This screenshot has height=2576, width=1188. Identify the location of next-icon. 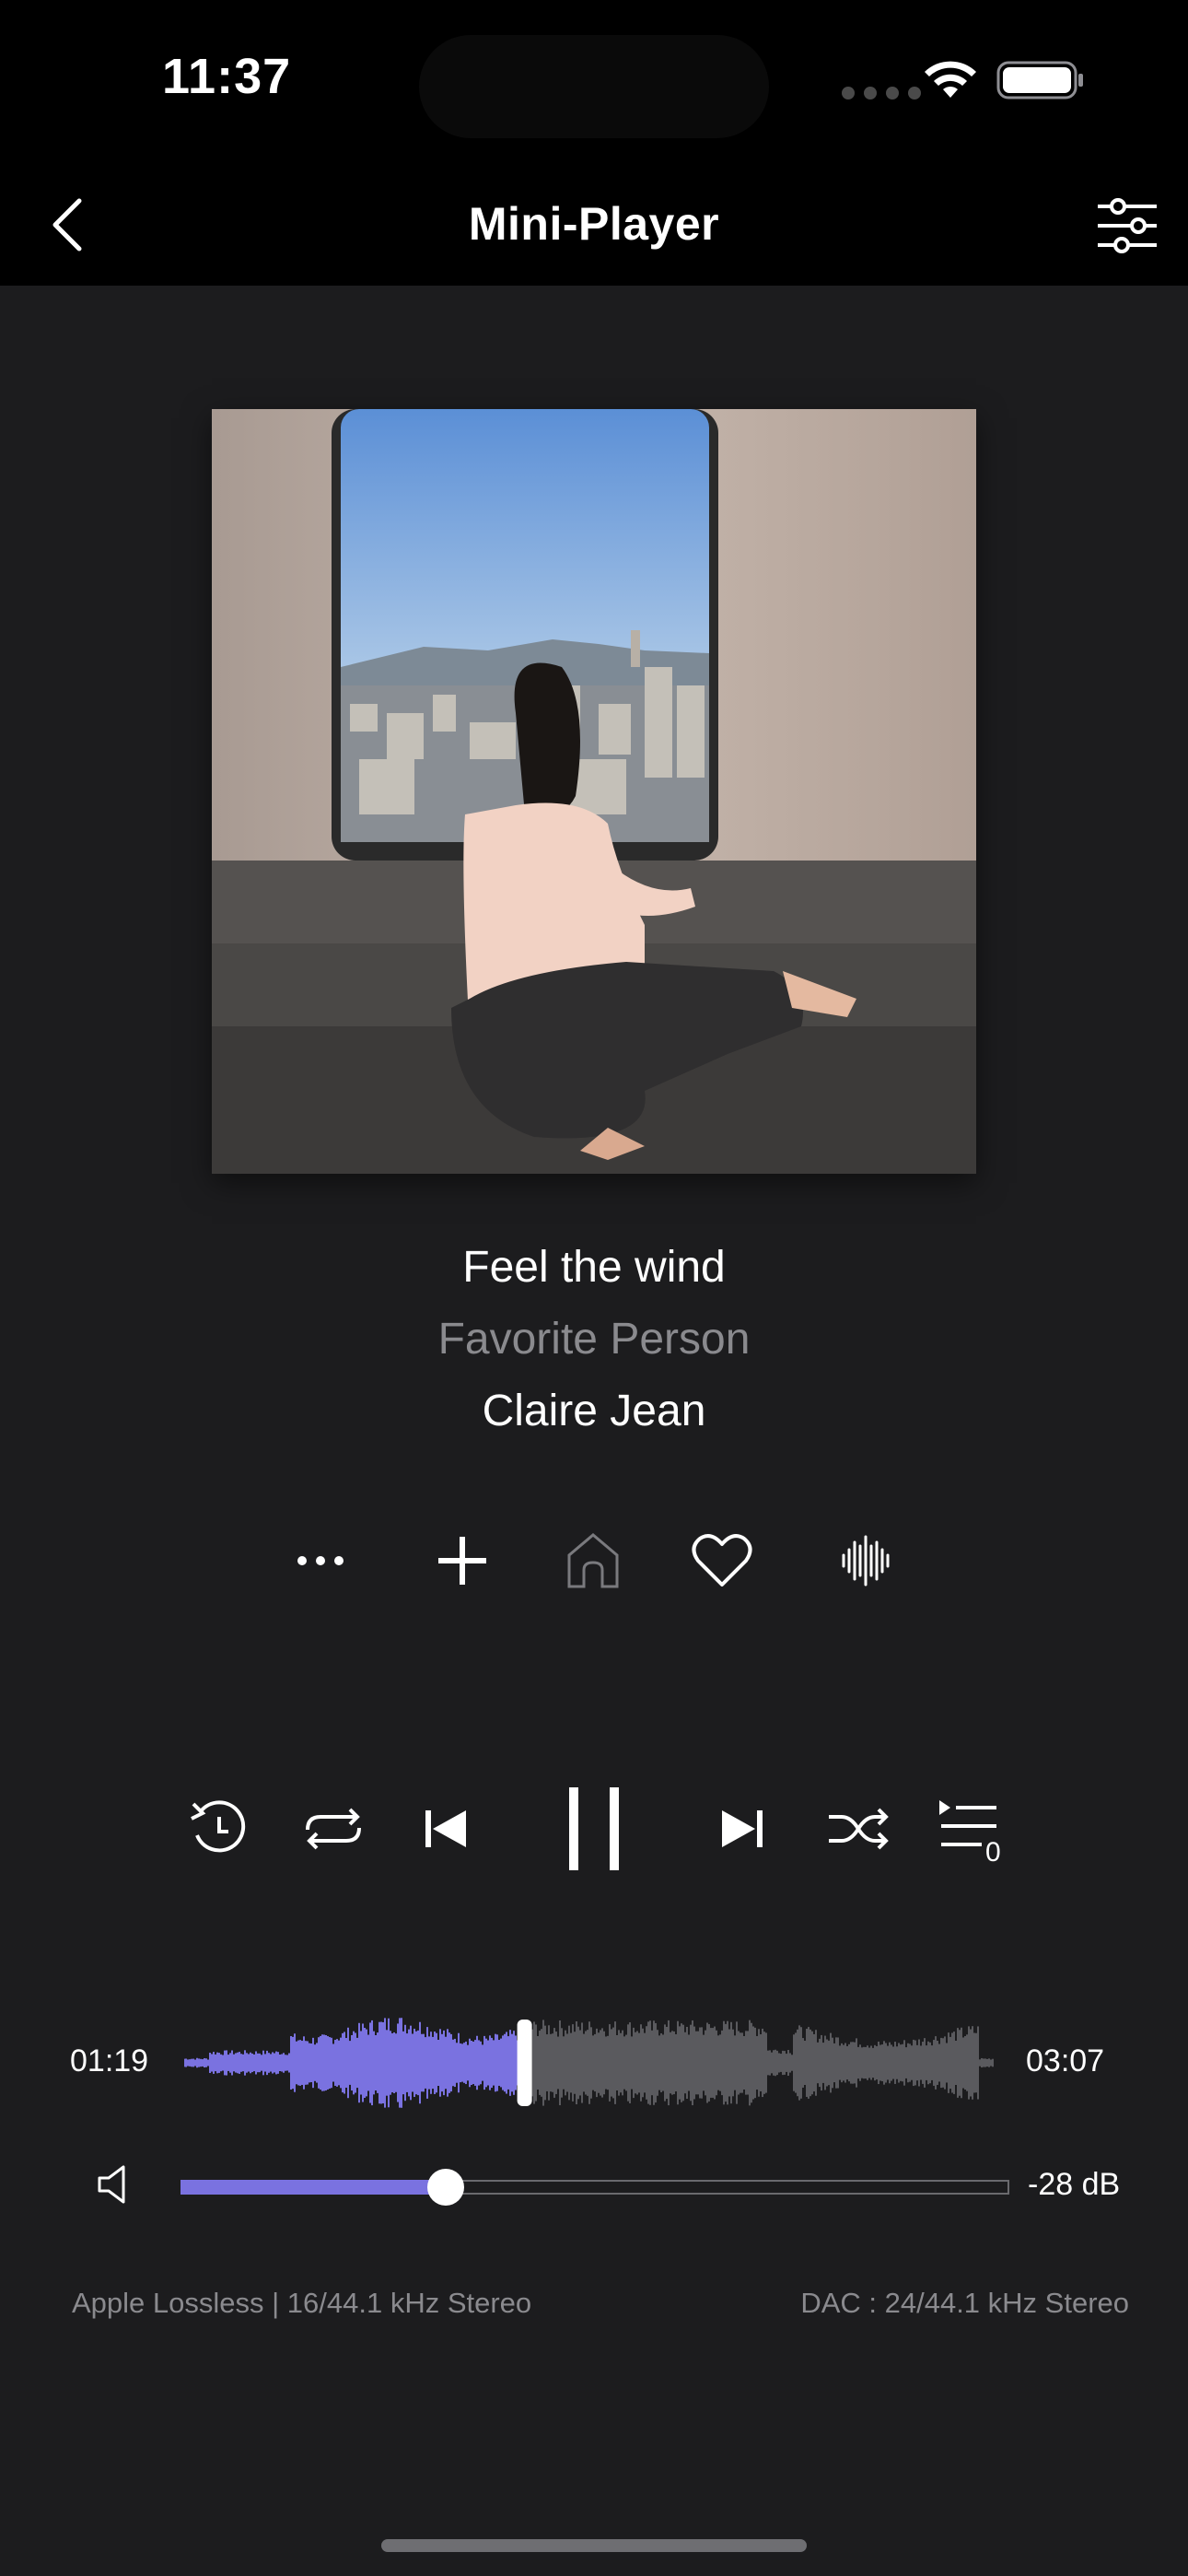
(742, 1828).